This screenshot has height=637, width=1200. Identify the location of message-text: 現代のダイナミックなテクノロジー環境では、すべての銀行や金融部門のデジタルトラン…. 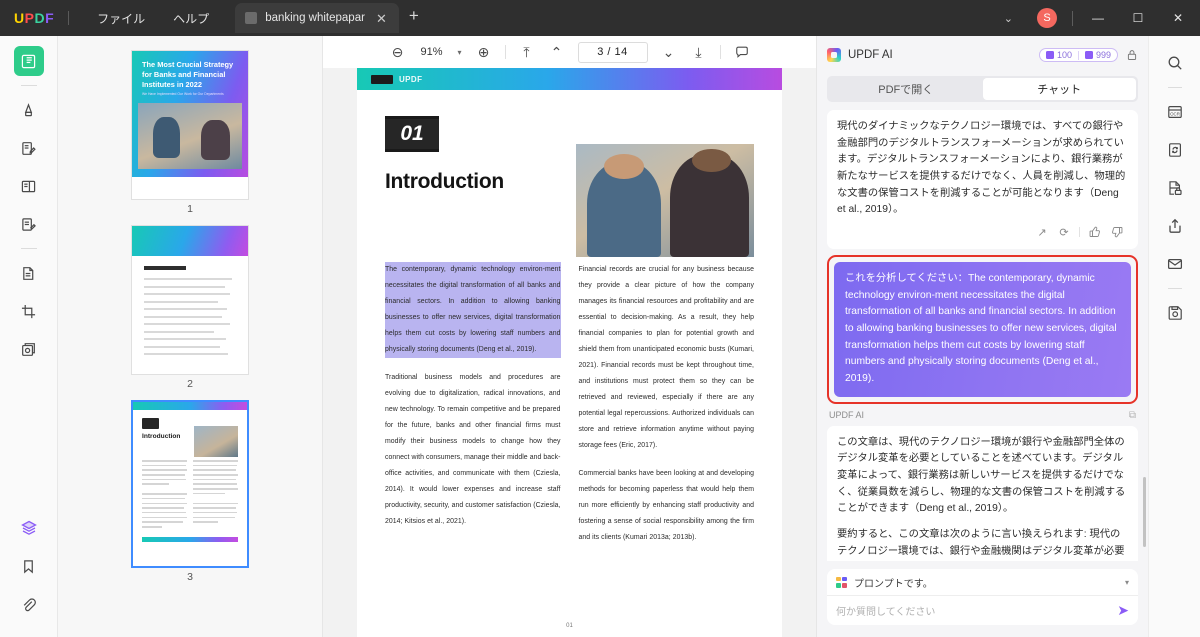
(981, 168).